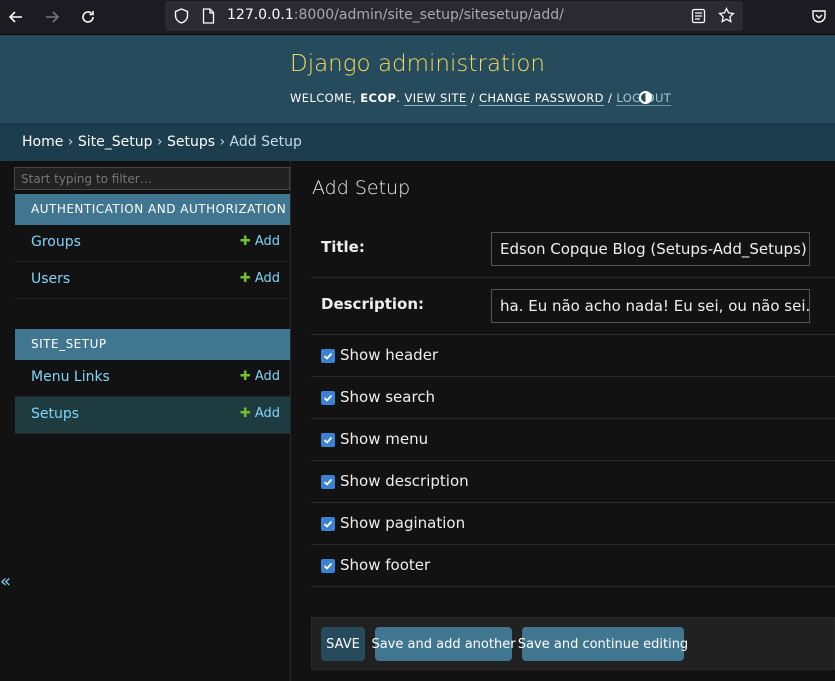  I want to click on show-description-label: Show description, so click(404, 481).